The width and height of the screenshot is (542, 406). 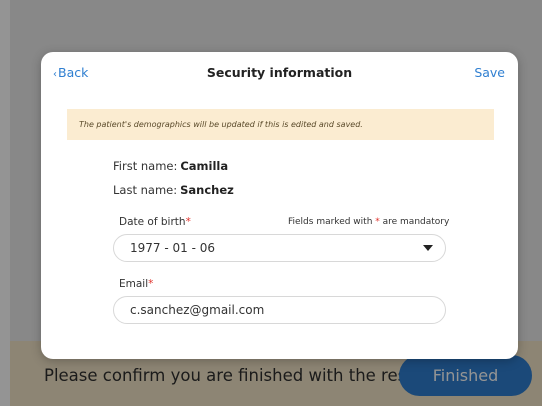 What do you see at coordinates (204, 166) in the screenshot?
I see `first-name-value: Camilla` at bounding box center [204, 166].